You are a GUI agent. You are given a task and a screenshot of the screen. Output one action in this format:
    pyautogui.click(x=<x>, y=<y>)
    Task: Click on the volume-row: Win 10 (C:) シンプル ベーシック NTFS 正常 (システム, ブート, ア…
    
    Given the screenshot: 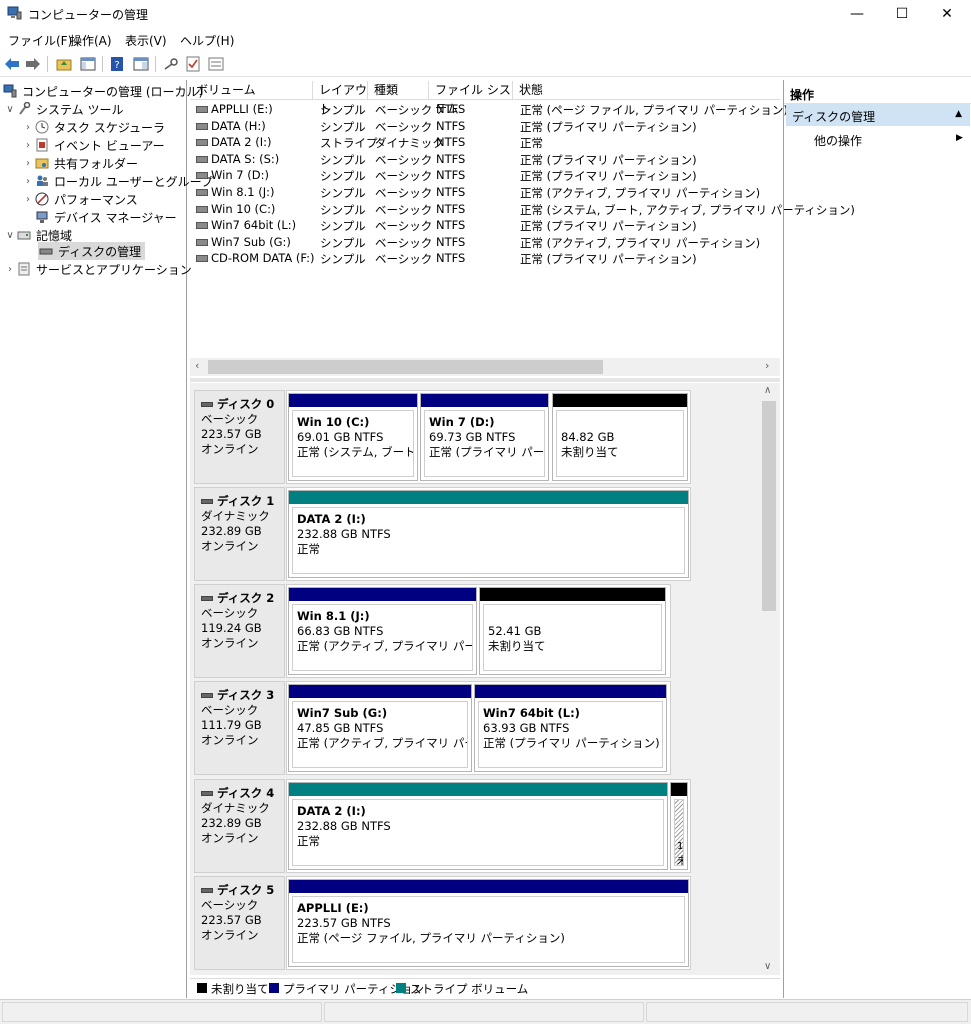 What is the action you would take?
    pyautogui.click(x=522, y=209)
    